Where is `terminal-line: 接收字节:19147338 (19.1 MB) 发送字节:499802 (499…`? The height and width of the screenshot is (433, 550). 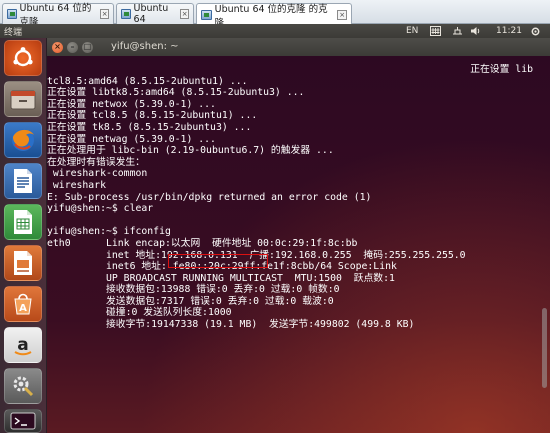 terminal-line: 接收字节:19147338 (19.1 MB) 发送字节:499802 (499… is located at coordinates (231, 325).